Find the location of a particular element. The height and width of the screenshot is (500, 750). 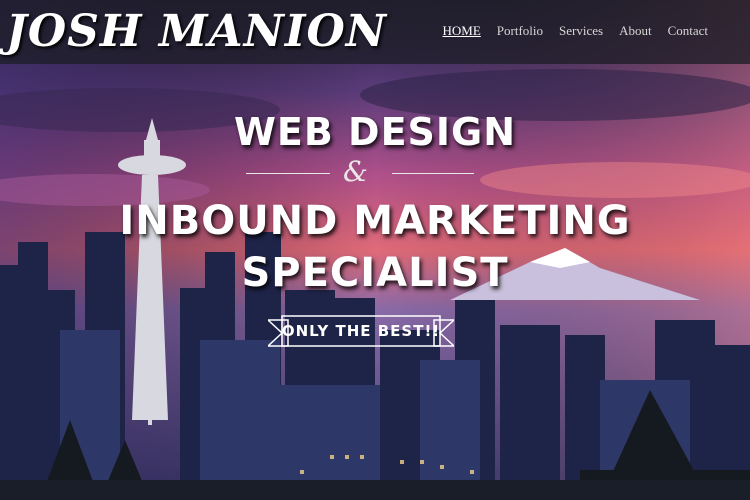

nav-home: HOME is located at coordinates (462, 31).